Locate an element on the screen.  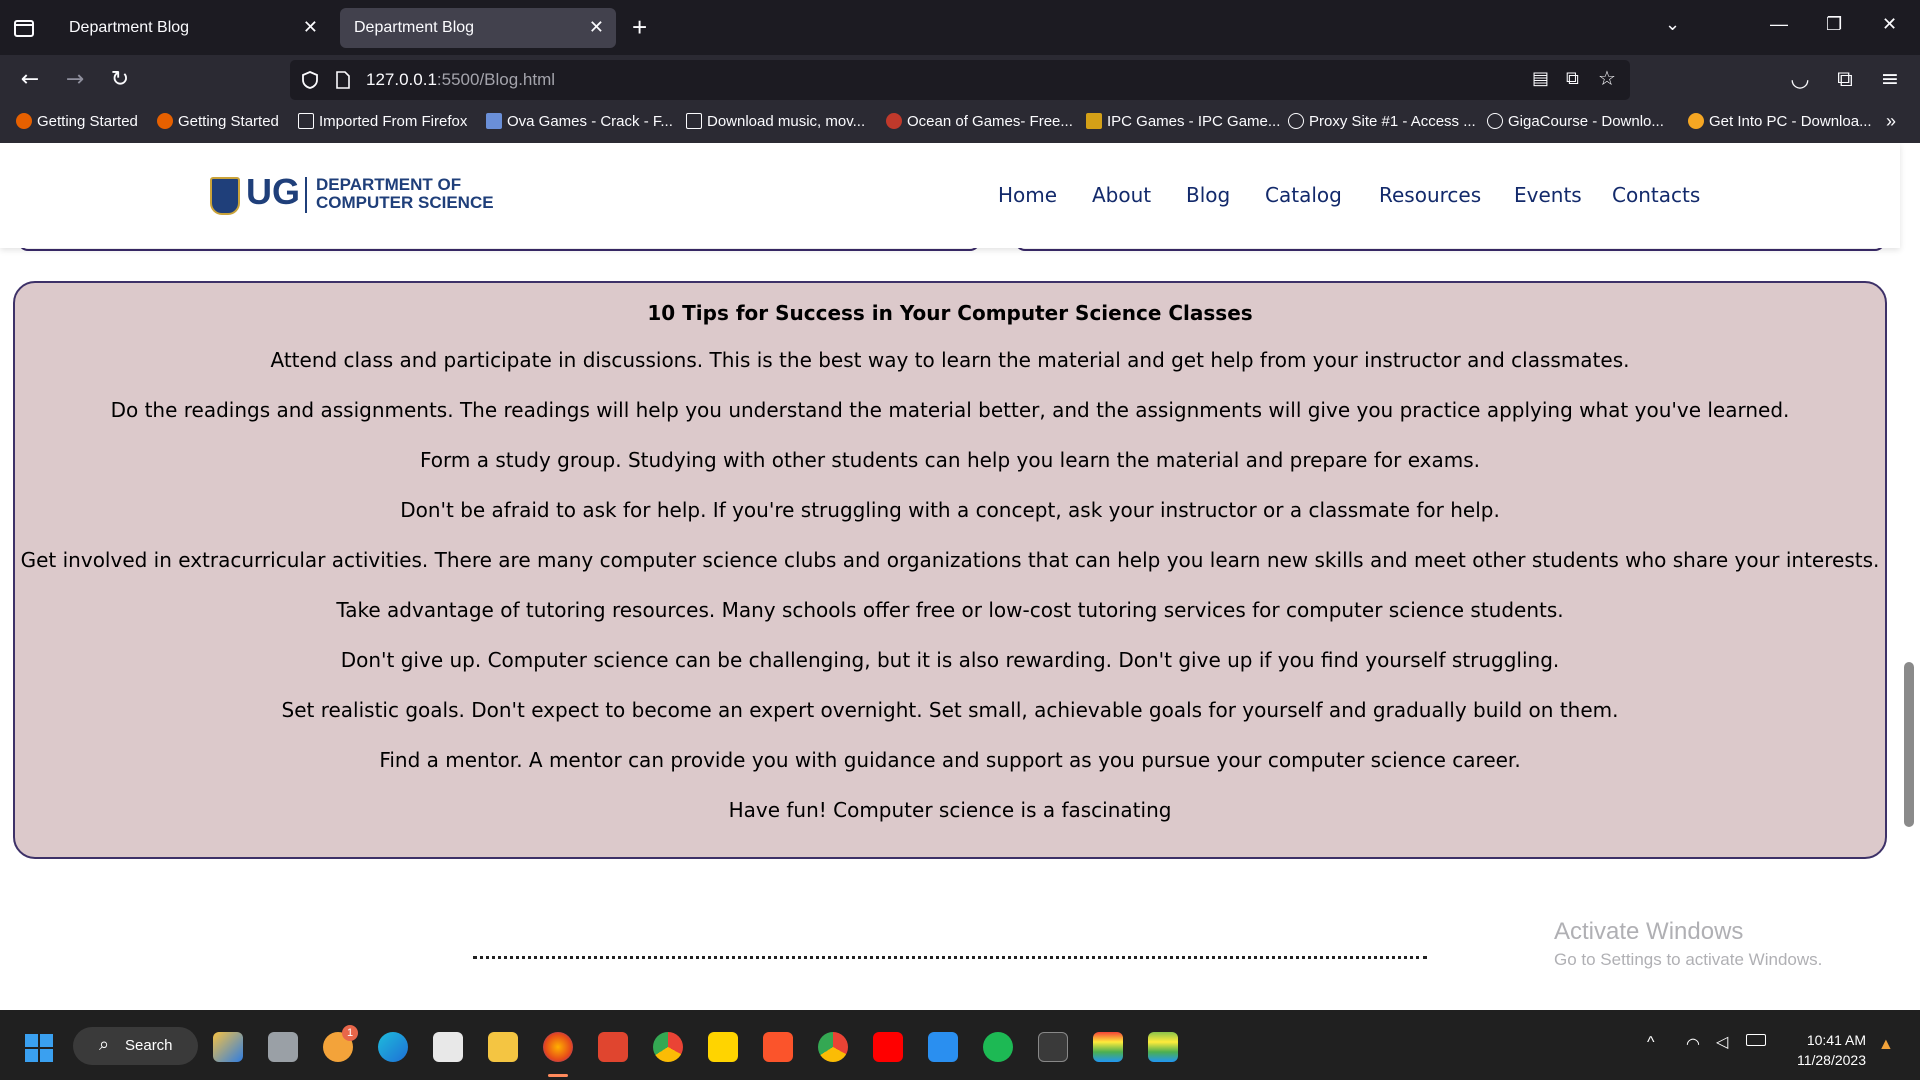
extensions-icon: ⧉ is located at coordinates (1845, 80).